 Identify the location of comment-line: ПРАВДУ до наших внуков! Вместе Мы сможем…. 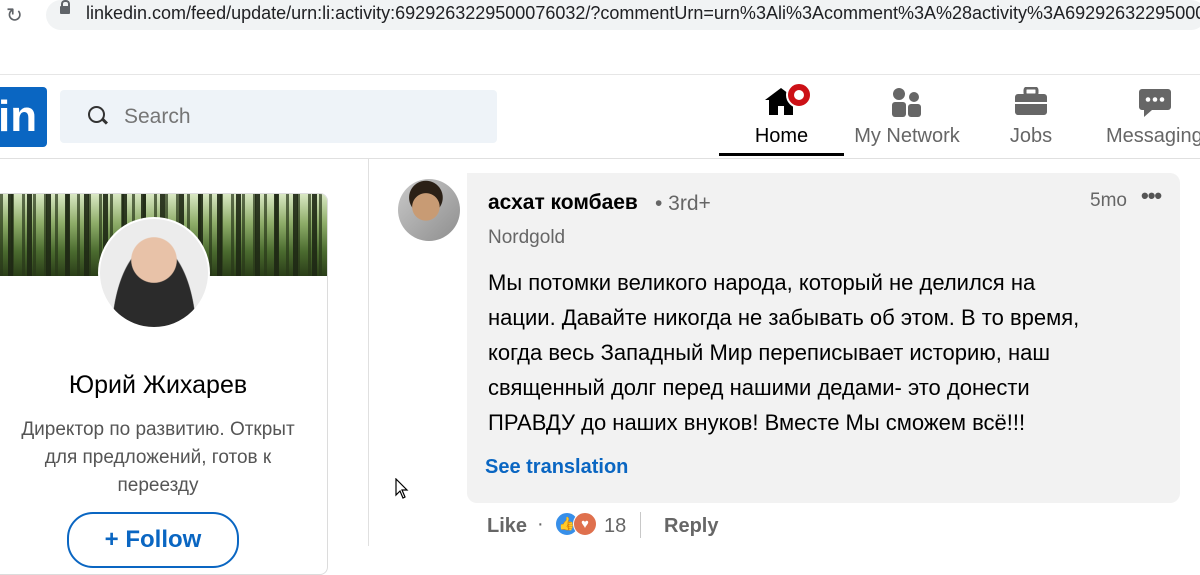
(757, 422).